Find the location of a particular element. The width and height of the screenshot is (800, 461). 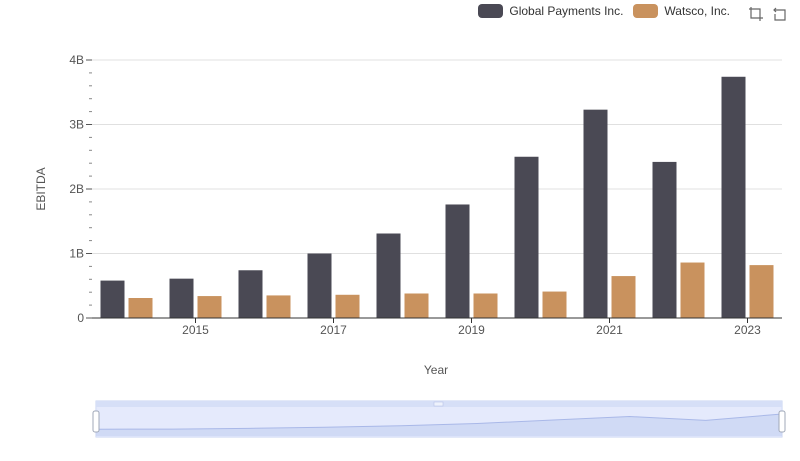

slider-drag-grip is located at coordinates (438, 404).